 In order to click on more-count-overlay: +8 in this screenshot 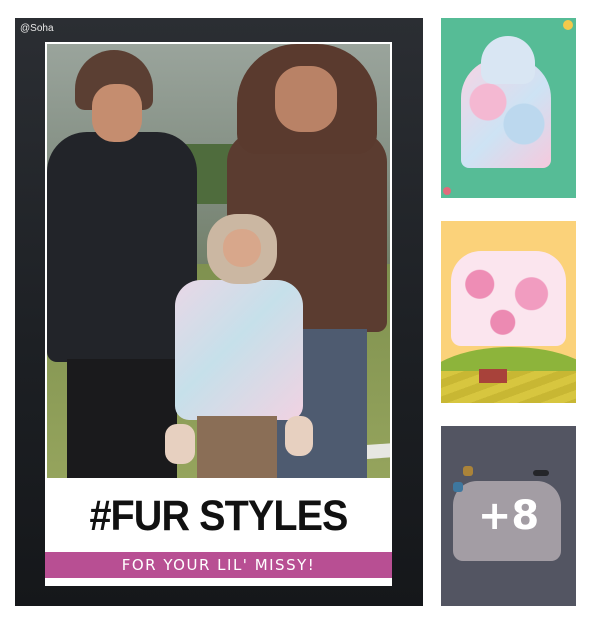, I will do `click(508, 516)`.